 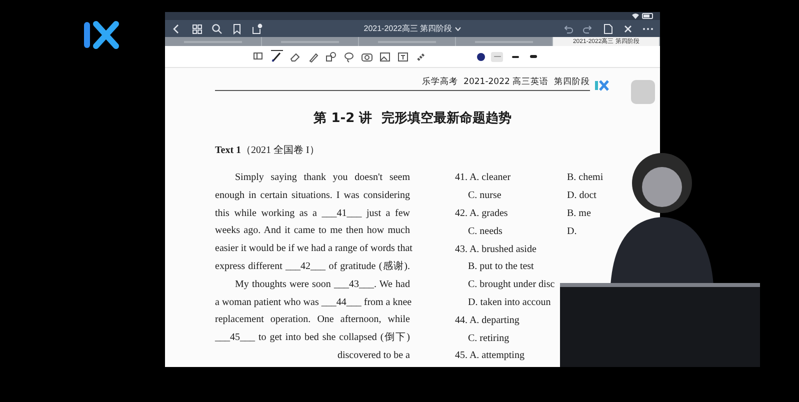 I want to click on answer-option: C. retiring, so click(x=511, y=338).